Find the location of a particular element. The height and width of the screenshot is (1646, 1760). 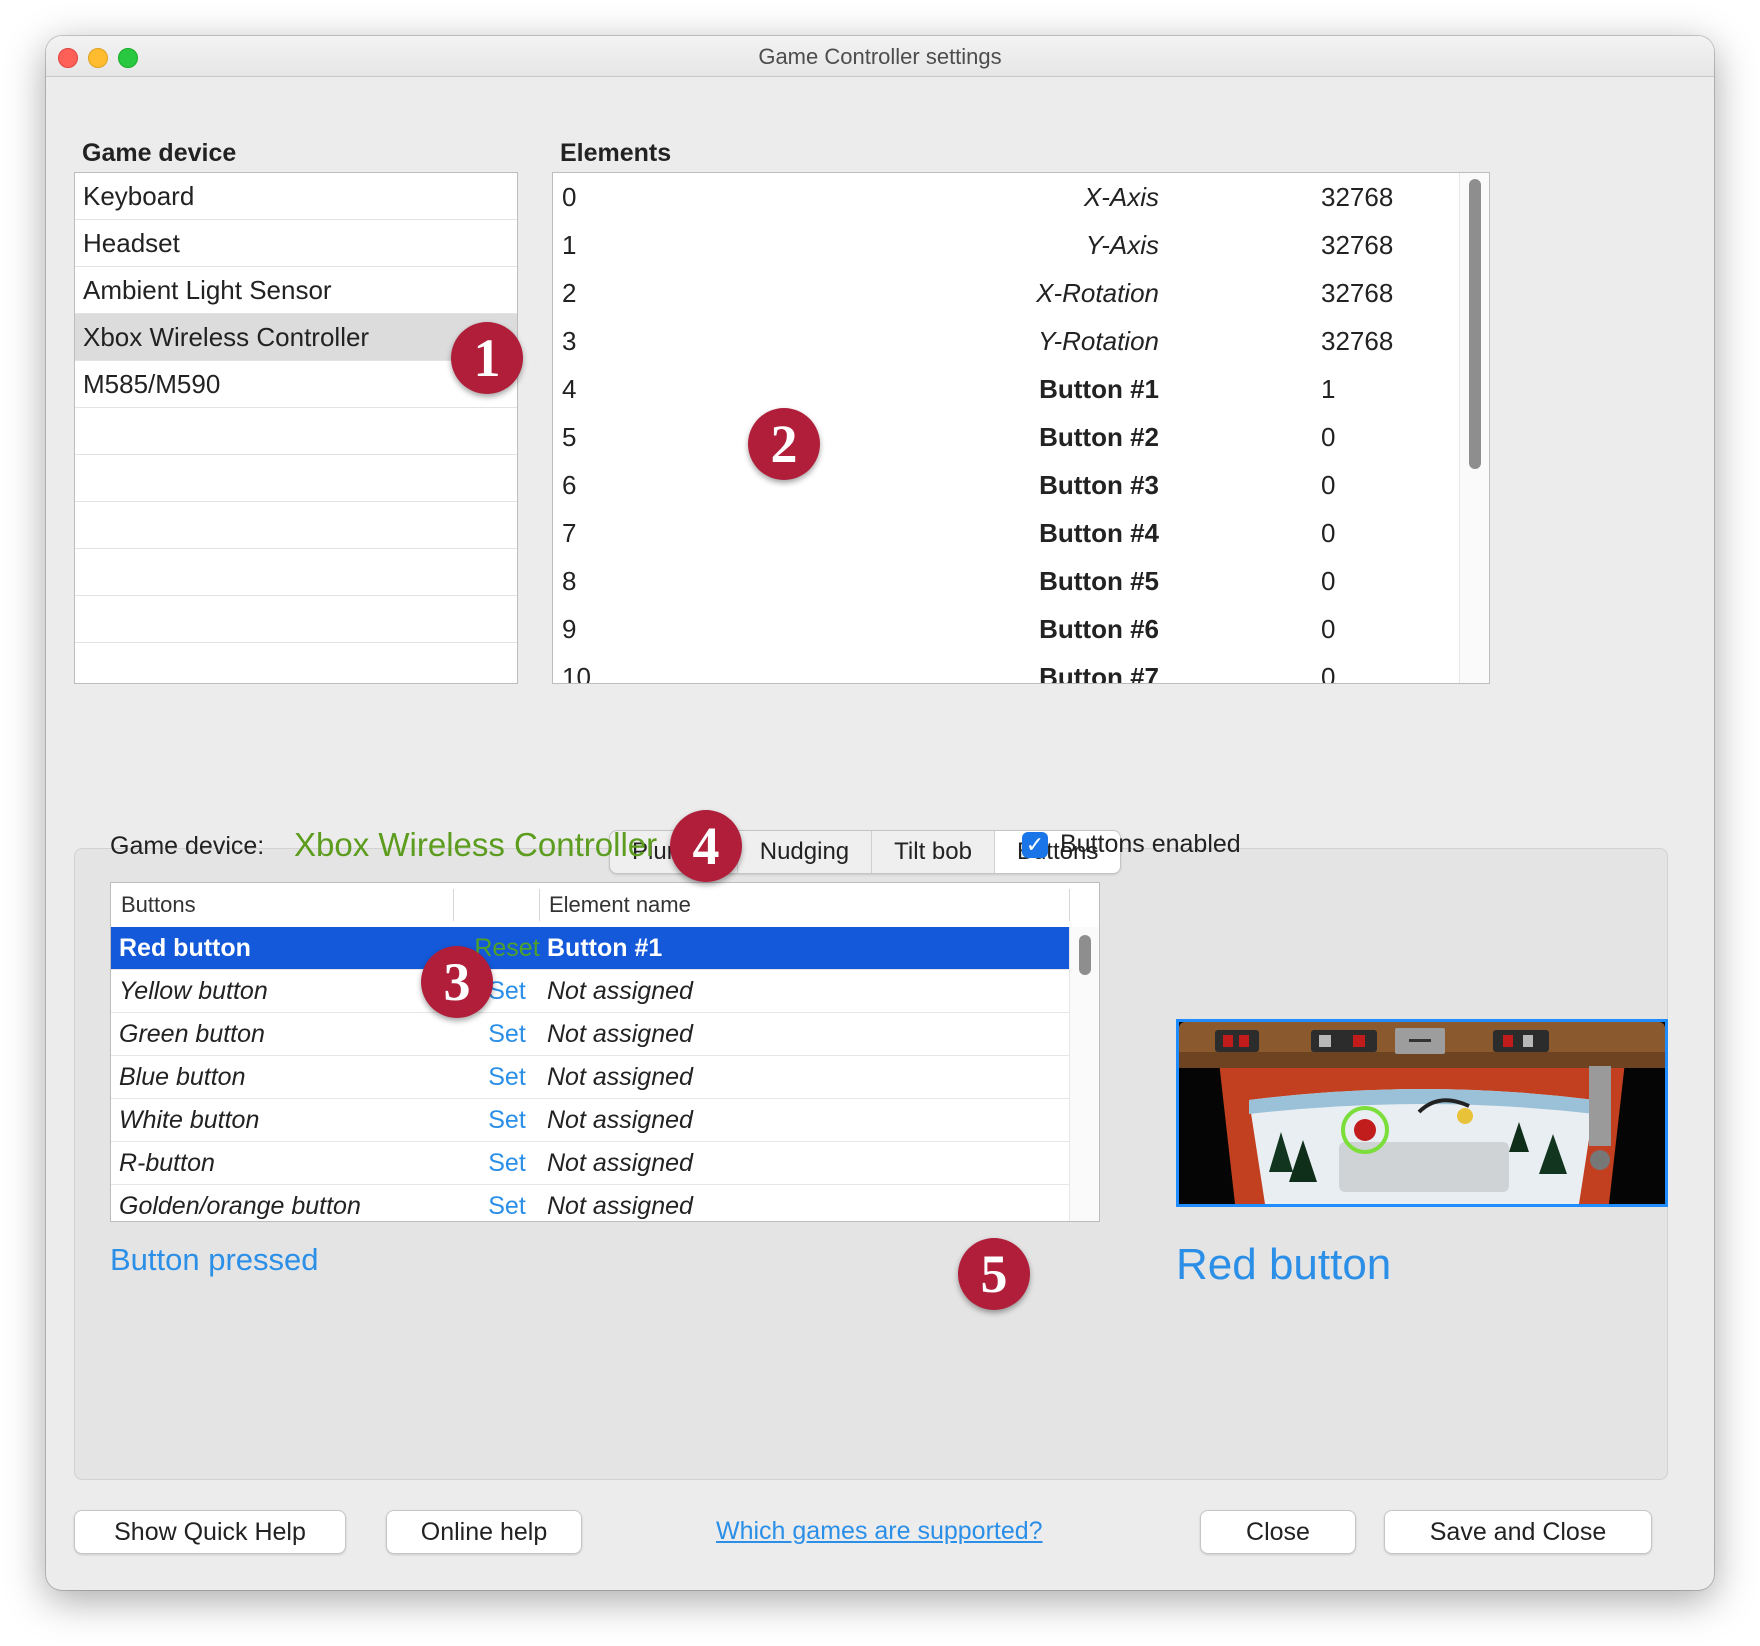

element-row: 4 Button #1 1 is located at coordinates (1006, 389).